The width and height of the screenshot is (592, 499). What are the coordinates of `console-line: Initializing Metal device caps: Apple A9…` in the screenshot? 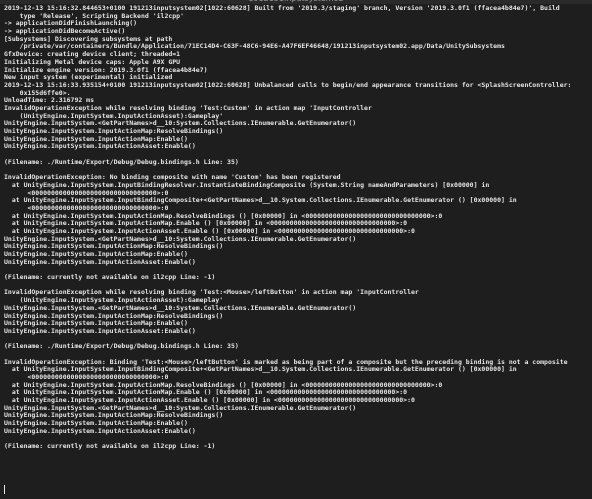 It's located at (92, 62).